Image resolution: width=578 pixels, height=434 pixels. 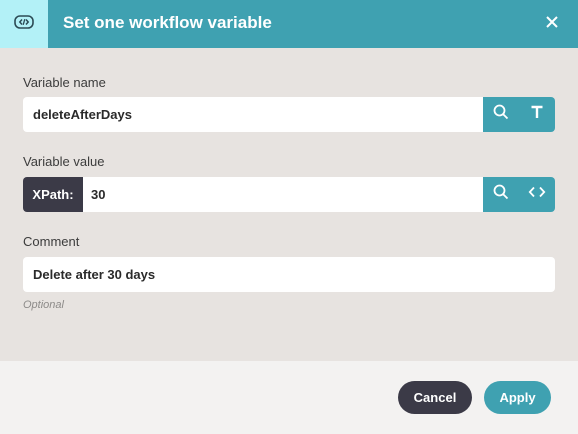 I want to click on variable-badge, so click(x=24, y=24).